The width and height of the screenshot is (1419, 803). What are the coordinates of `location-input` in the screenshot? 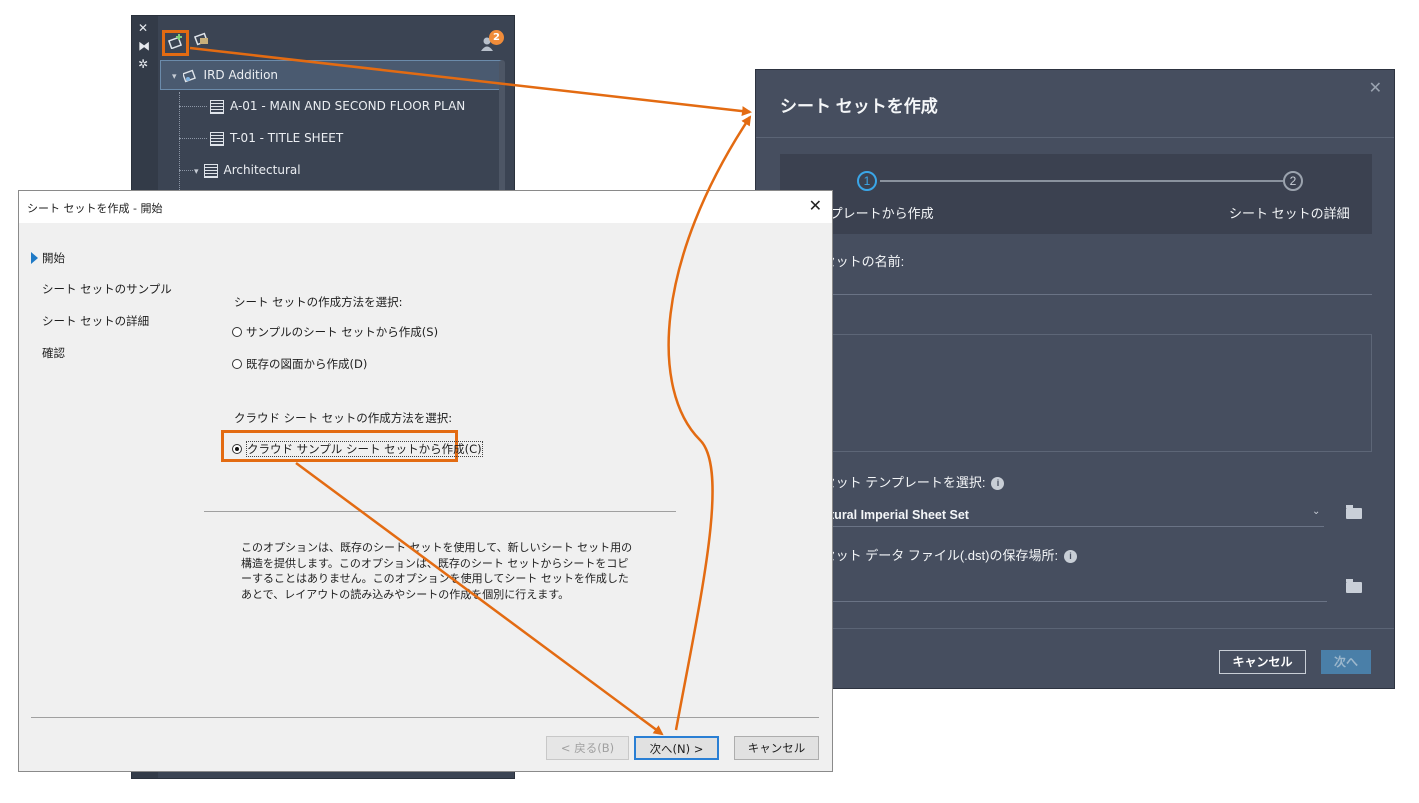 It's located at (1053, 601).